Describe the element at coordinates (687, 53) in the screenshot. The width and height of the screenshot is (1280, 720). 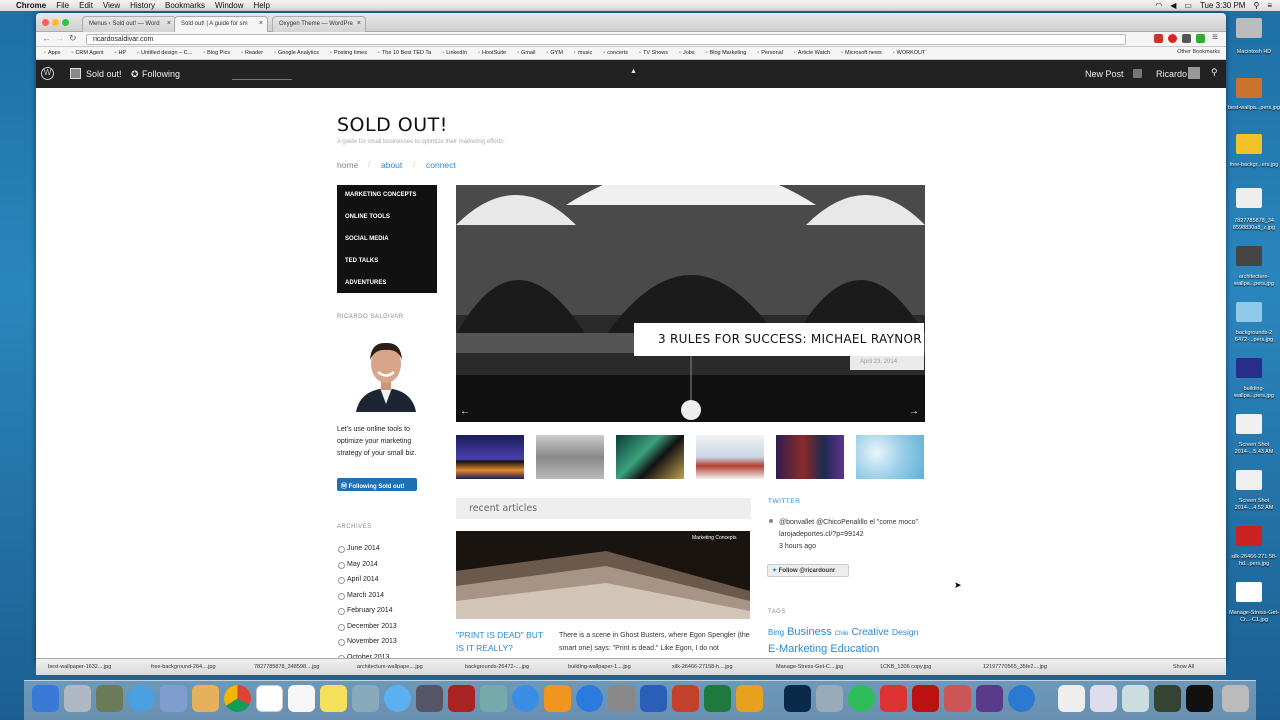
I see `bookmark-jobs: Jobs` at that location.